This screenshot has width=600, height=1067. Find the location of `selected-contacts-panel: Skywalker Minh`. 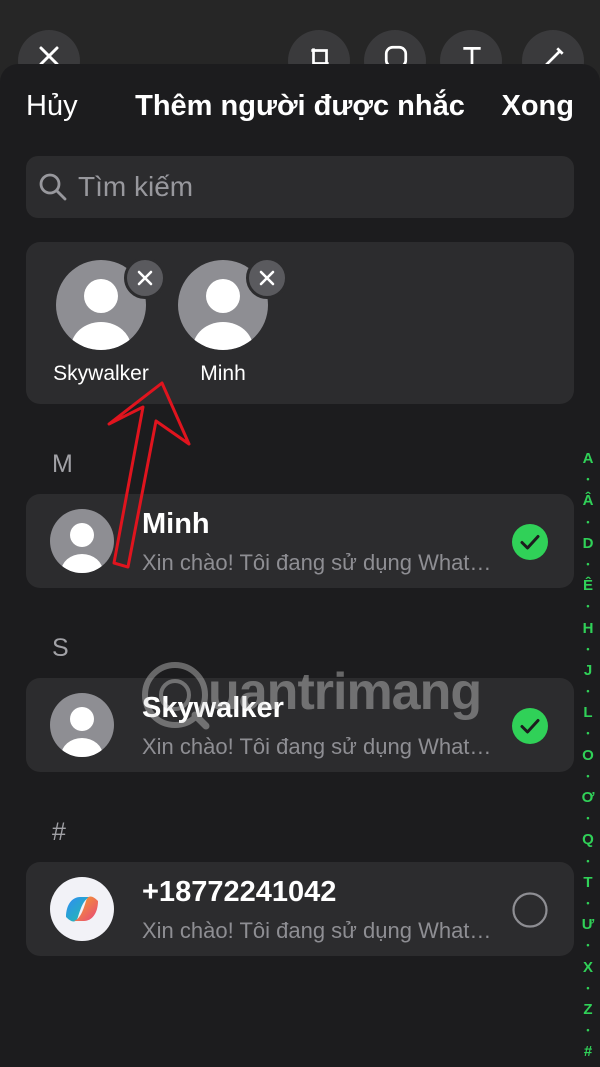

selected-contacts-panel: Skywalker Minh is located at coordinates (300, 323).